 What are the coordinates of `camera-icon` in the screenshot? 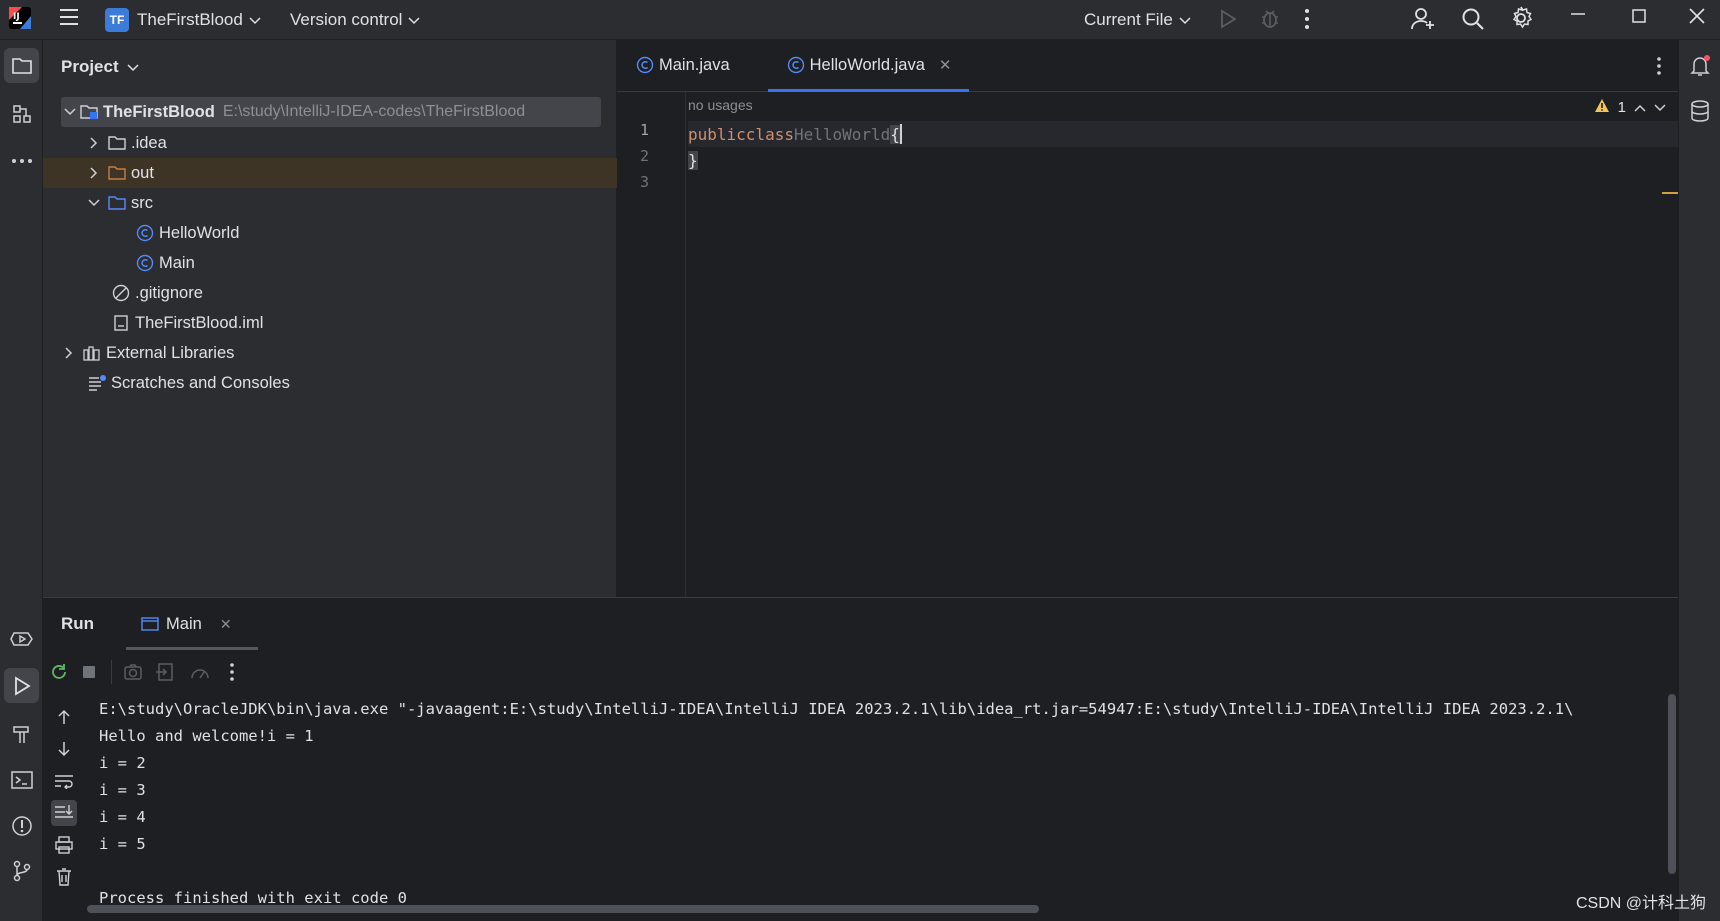 It's located at (133, 674).